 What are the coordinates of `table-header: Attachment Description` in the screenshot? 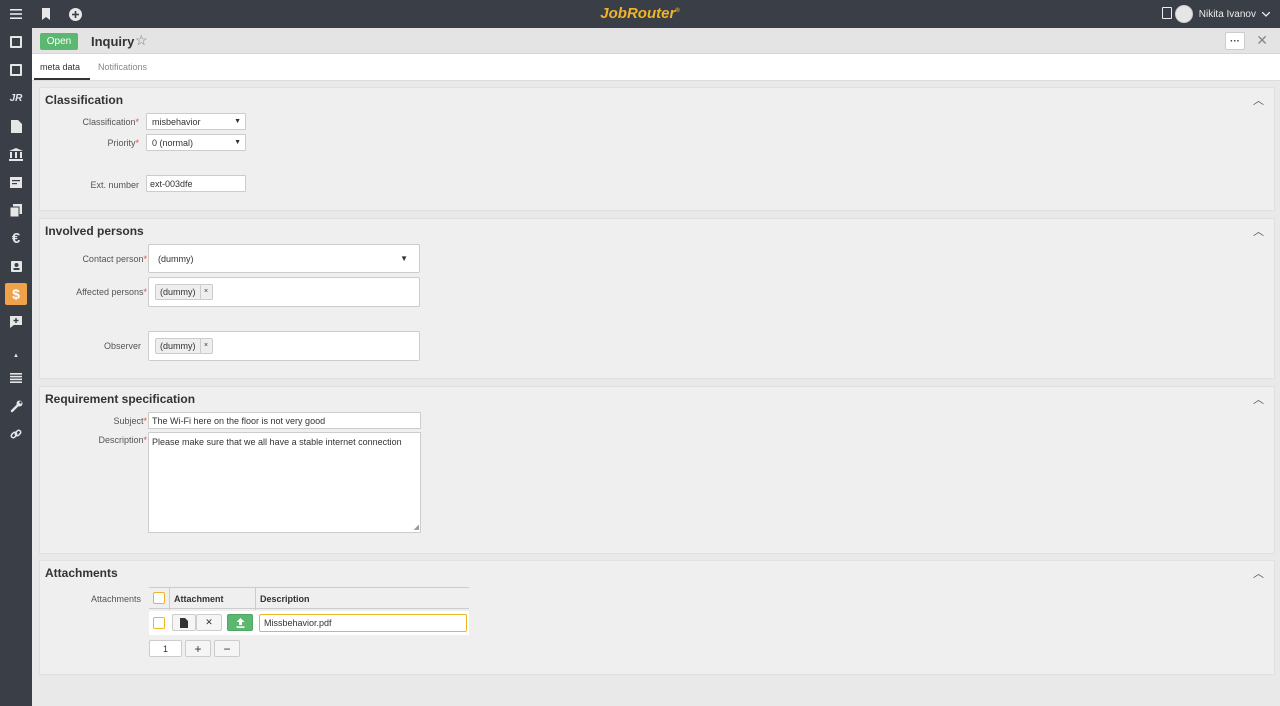 It's located at (309, 598).